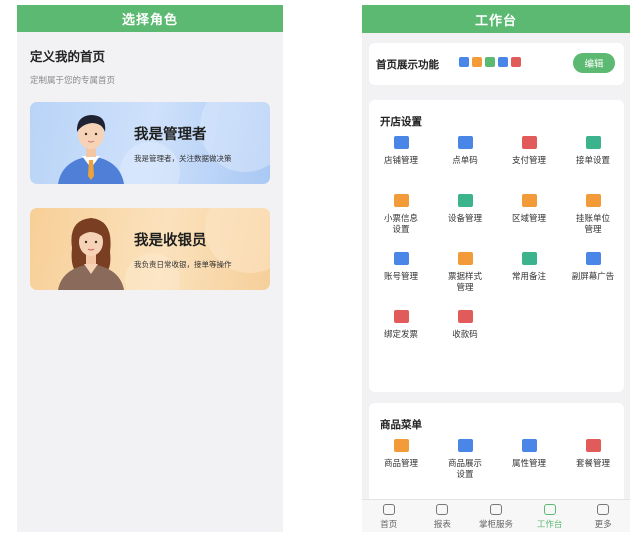 The height and width of the screenshot is (545, 643). Describe the element at coordinates (150, 59) in the screenshot. I see `intro-block: 定义我的首页 定制属于您的专属首页` at that location.